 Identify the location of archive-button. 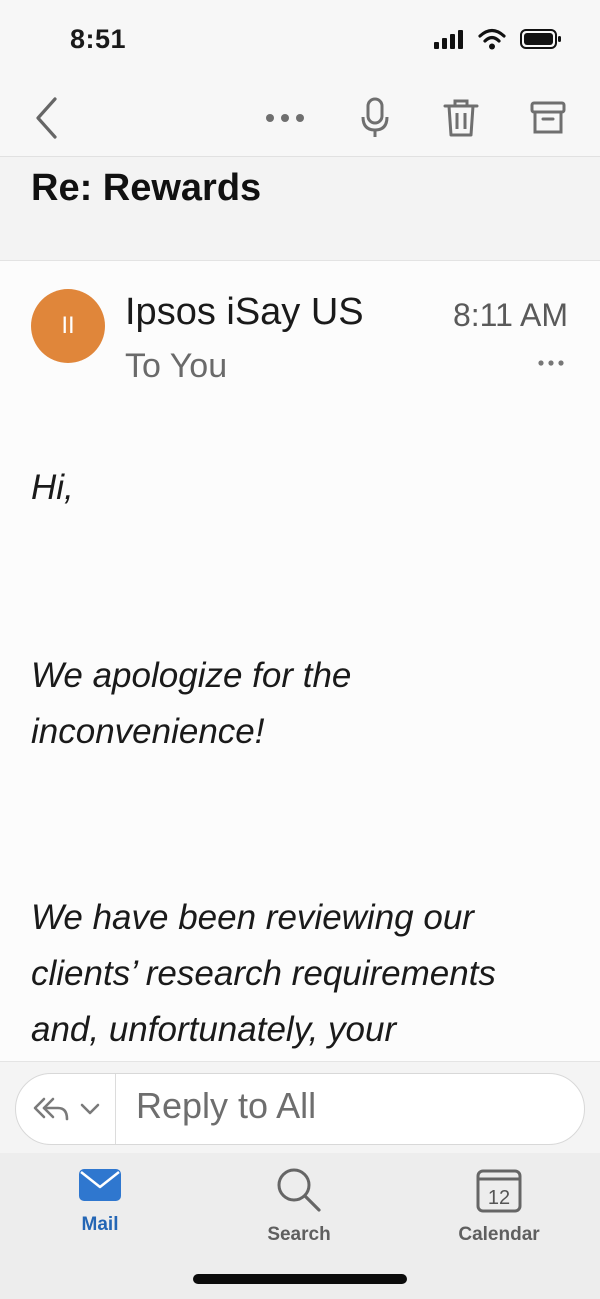
(548, 118).